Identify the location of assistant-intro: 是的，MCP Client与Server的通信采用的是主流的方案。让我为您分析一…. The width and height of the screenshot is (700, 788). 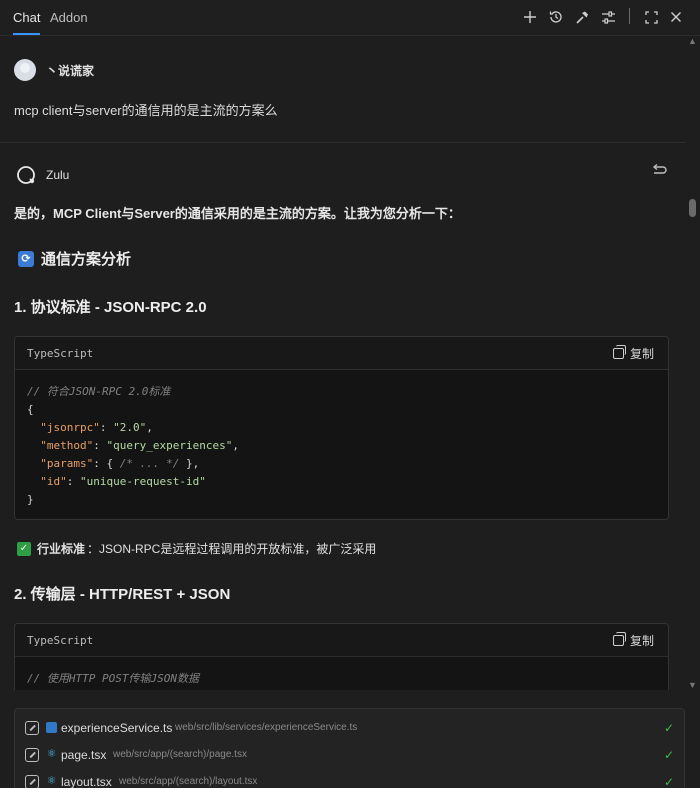
(237, 213).